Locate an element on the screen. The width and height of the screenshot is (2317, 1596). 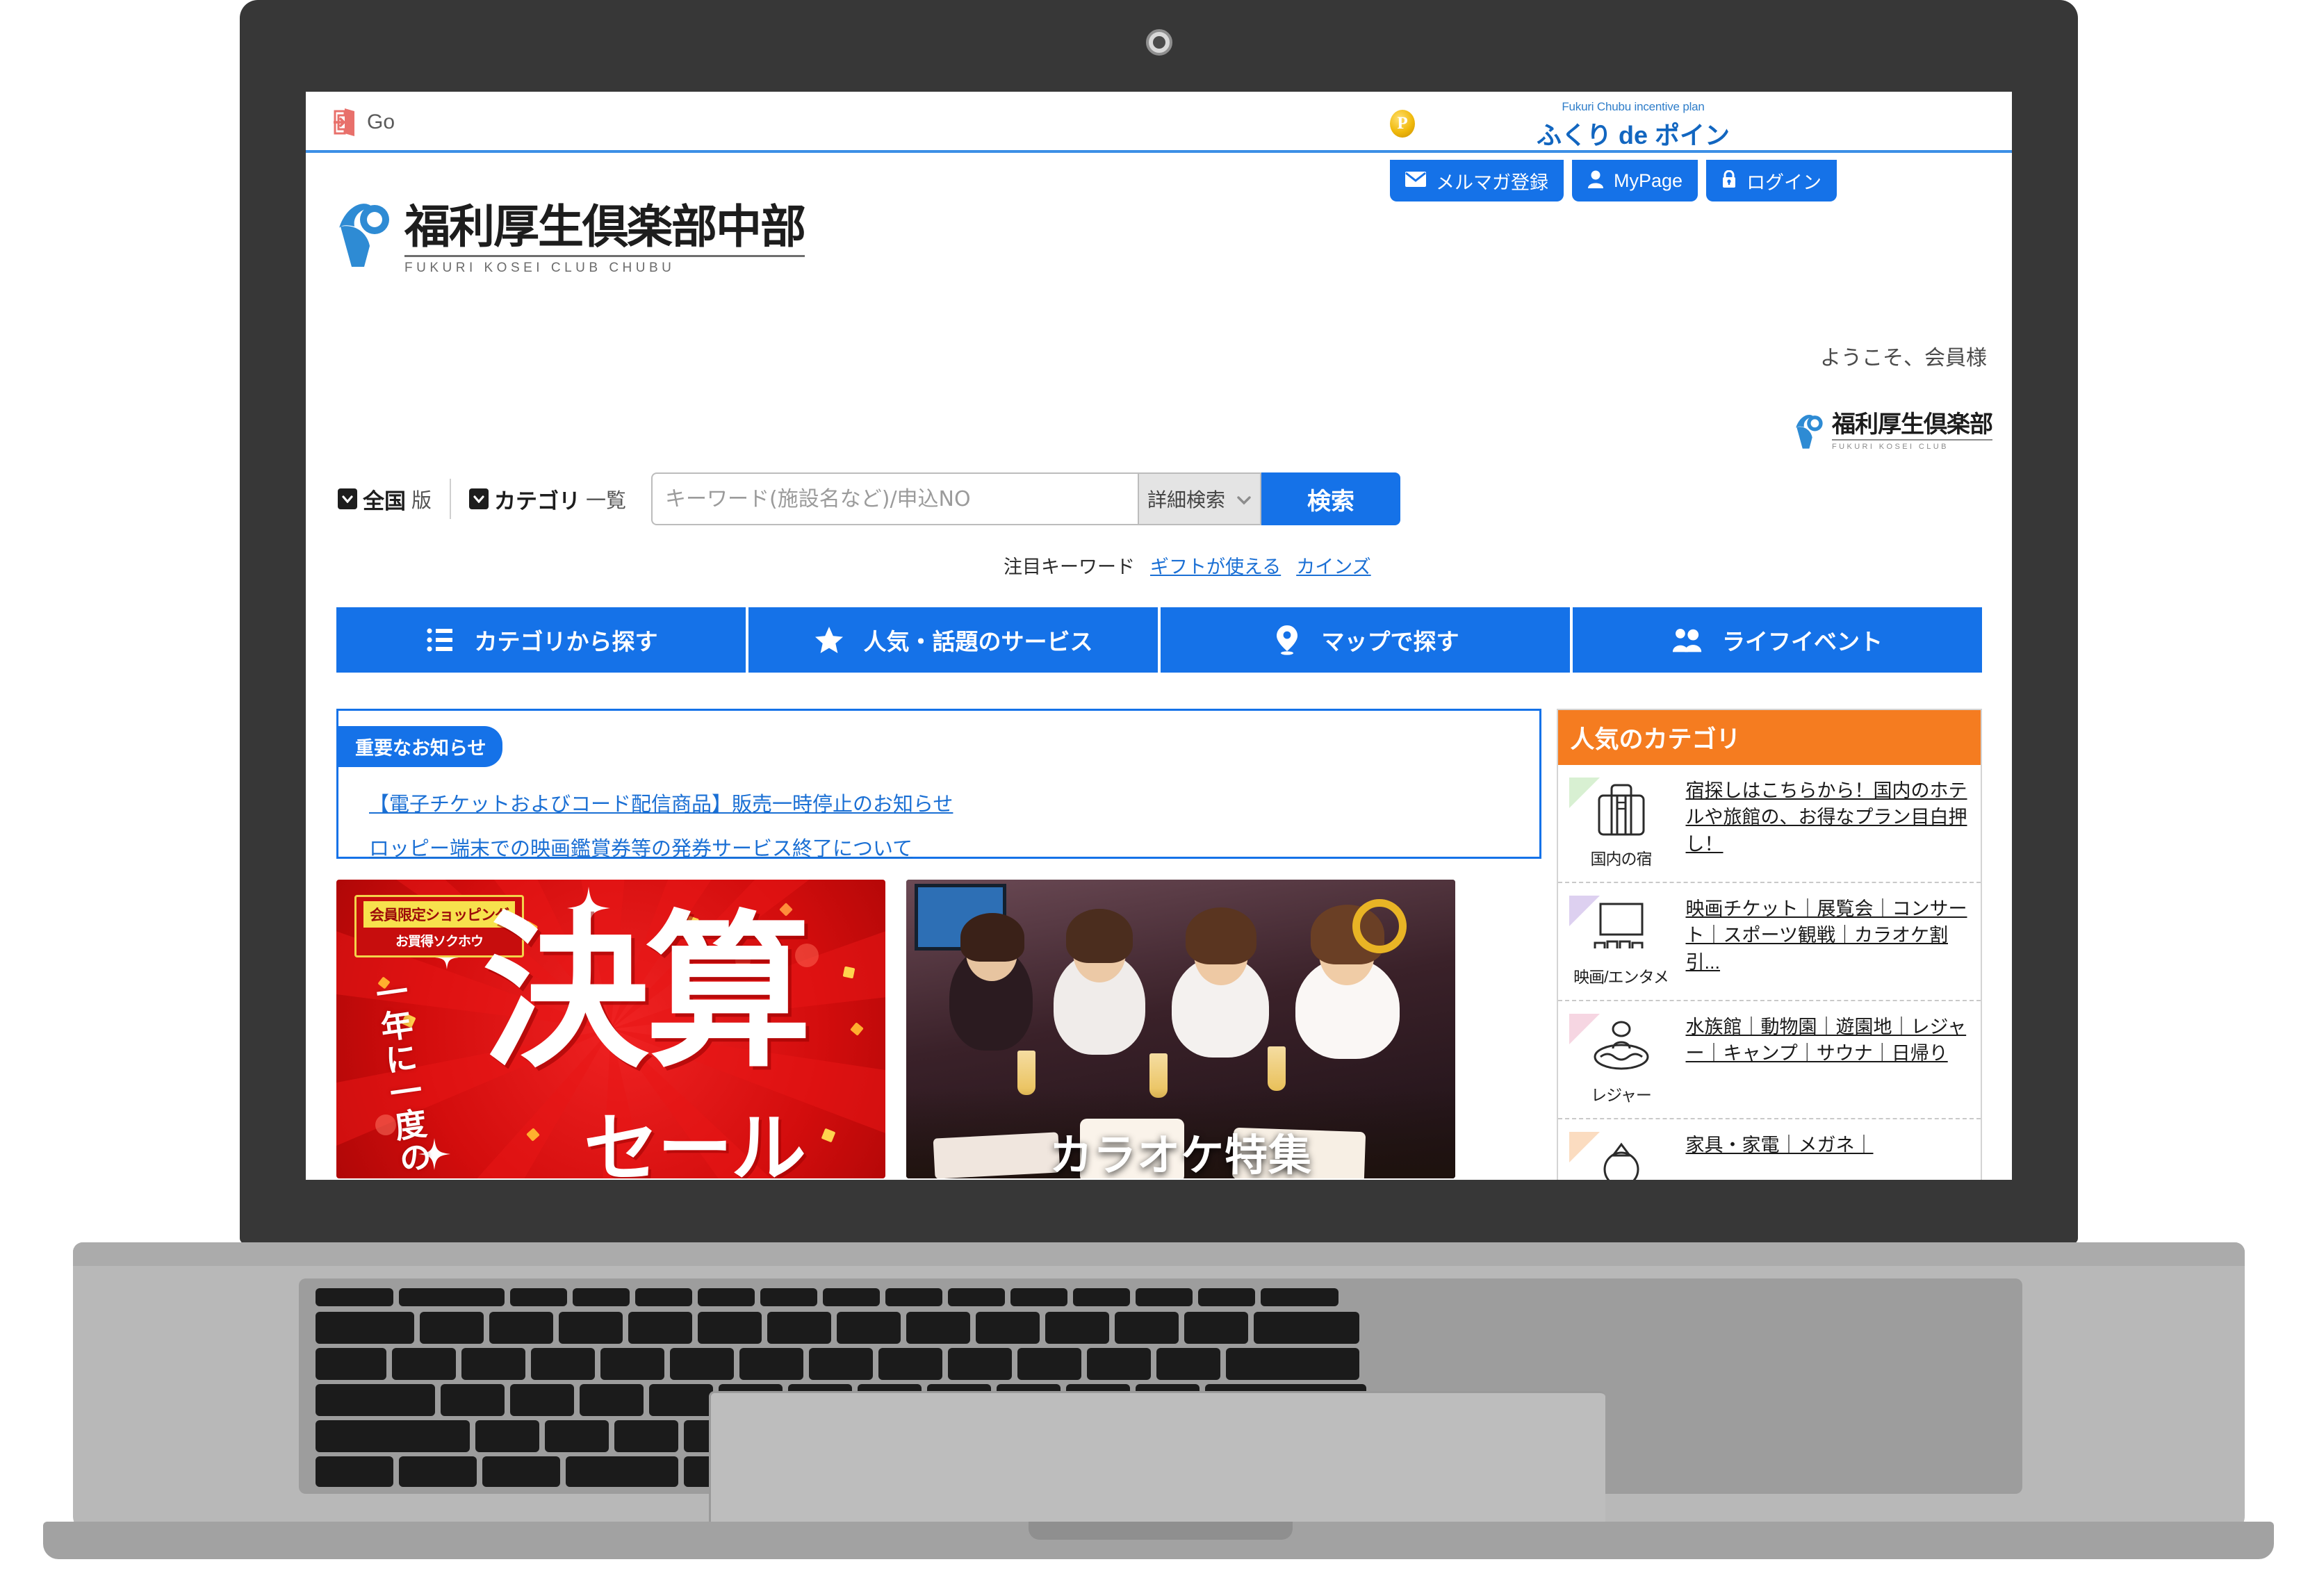
lock-icon is located at coordinates (1729, 181).